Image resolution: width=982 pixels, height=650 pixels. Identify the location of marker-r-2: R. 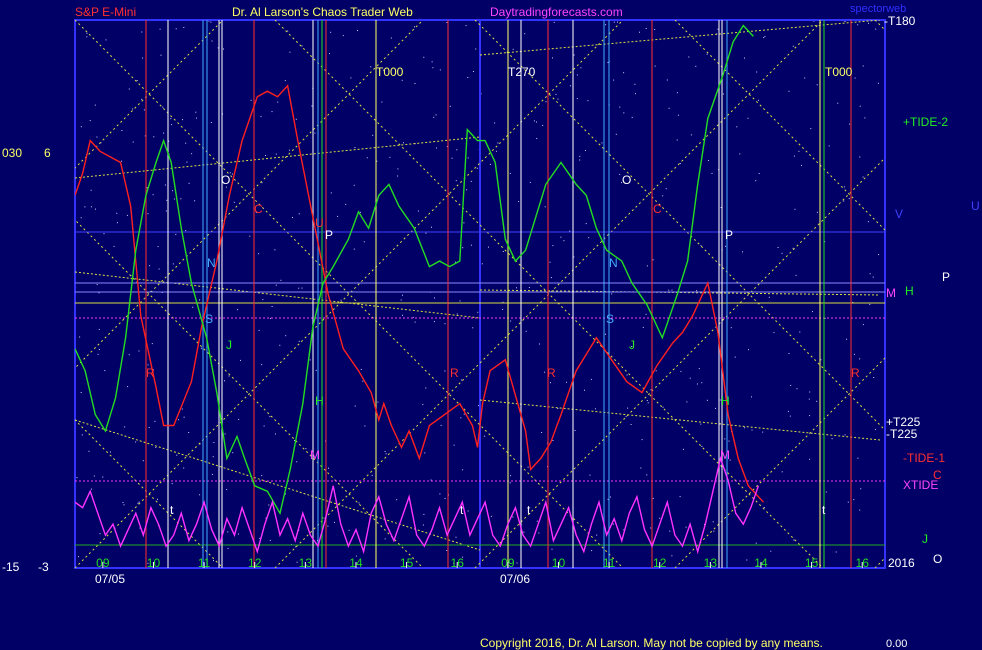
(454, 373).